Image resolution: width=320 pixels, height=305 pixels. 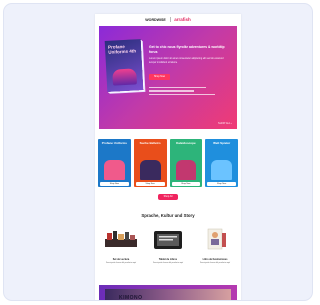 I want to click on hero-detail-lines, so click(x=190, y=91).